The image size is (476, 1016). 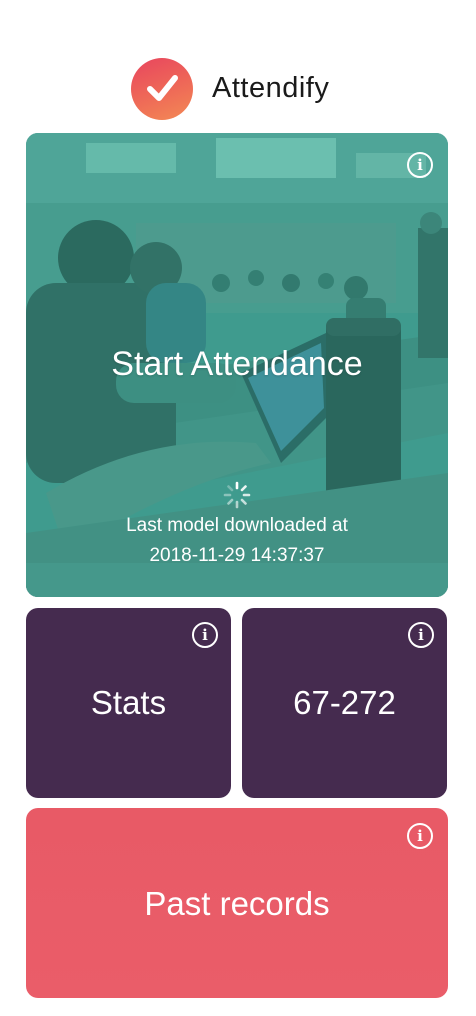 What do you see at coordinates (237, 495) in the screenshot?
I see `loading-spinner-icon` at bounding box center [237, 495].